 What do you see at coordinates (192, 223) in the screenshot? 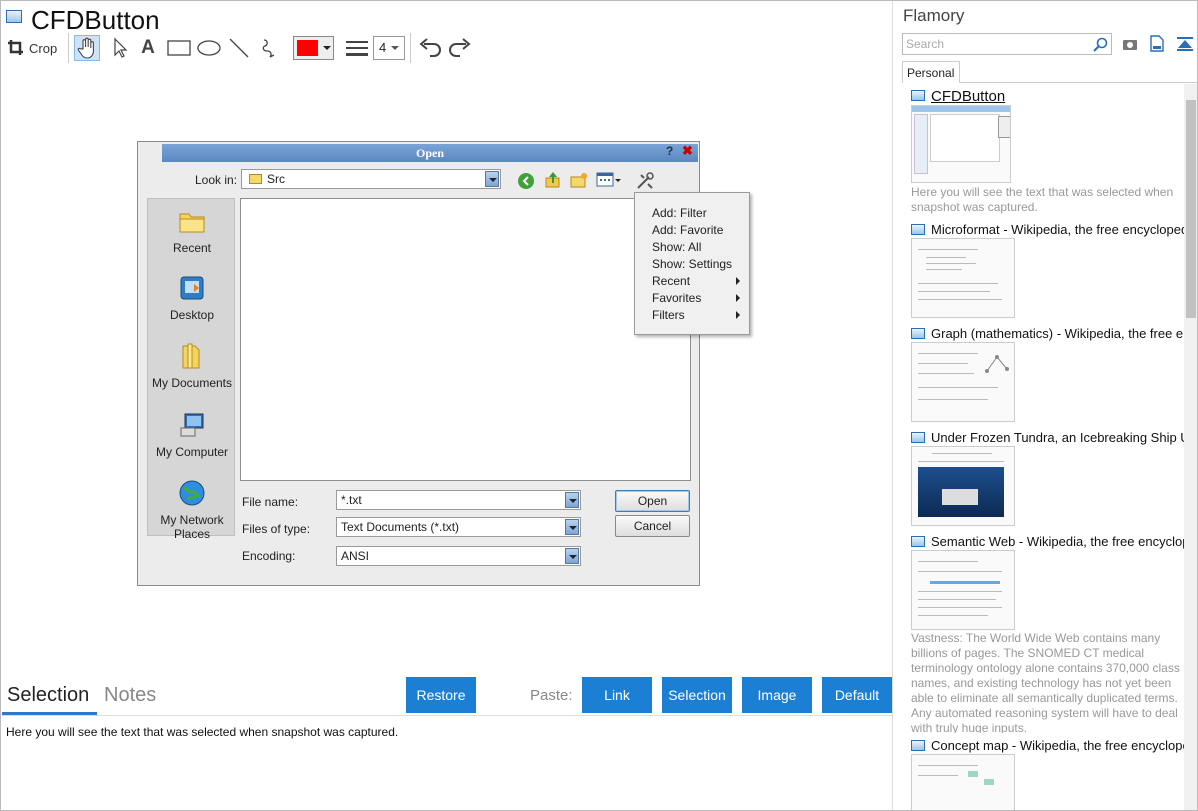
I see `recent-folder-icon` at bounding box center [192, 223].